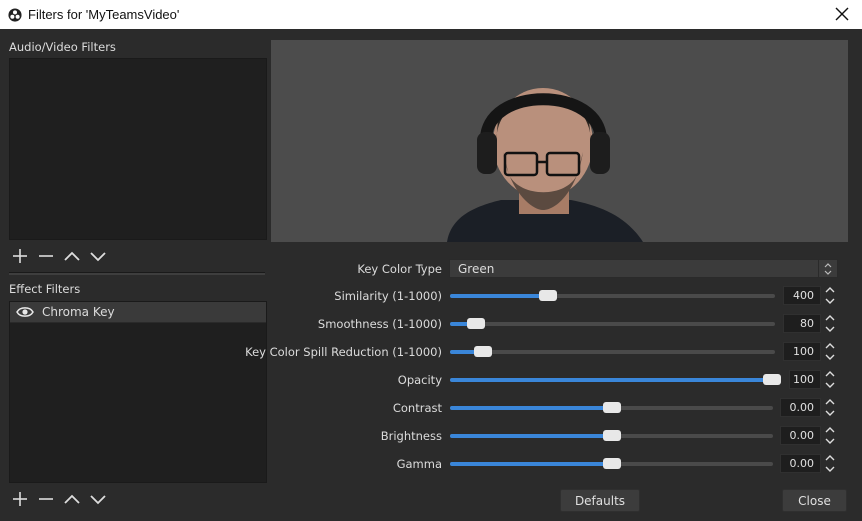 This screenshot has height=521, width=862. What do you see at coordinates (830, 463) in the screenshot?
I see `gamma-spin-arrows` at bounding box center [830, 463].